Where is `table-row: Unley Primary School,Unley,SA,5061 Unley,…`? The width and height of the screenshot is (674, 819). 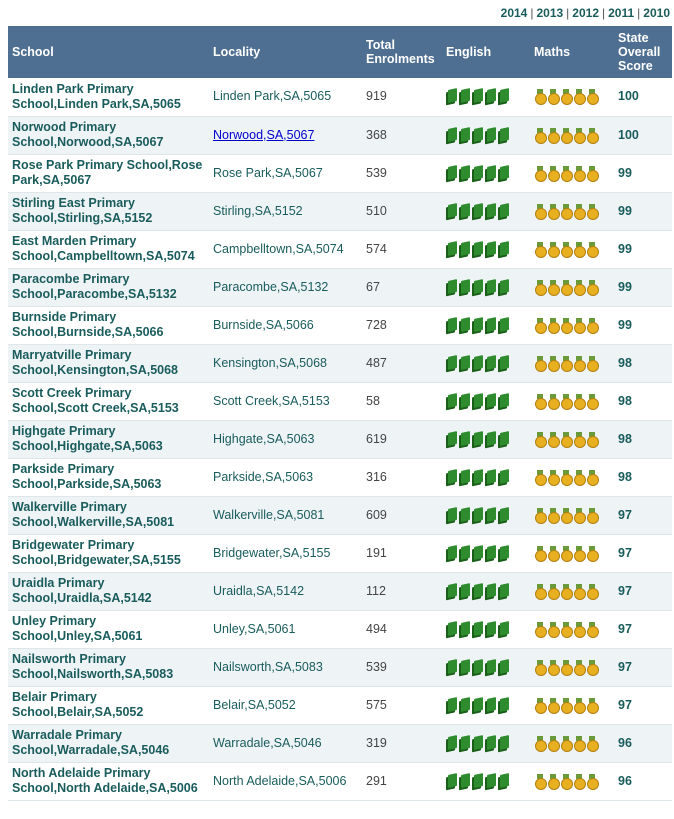 table-row: Unley Primary School,Unley,SA,5061 Unley,… is located at coordinates (340, 629).